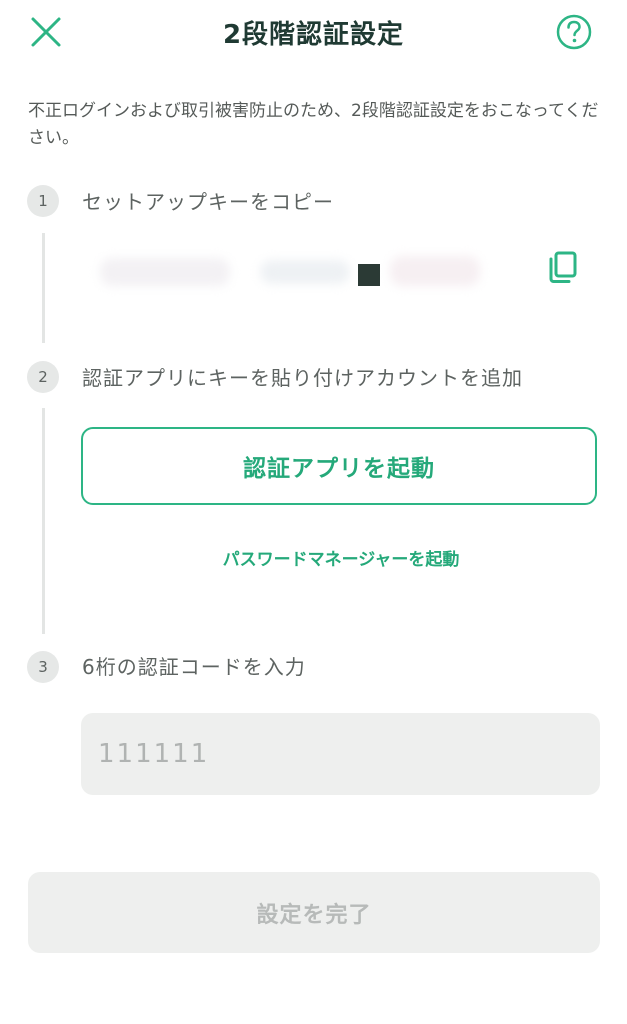 Image resolution: width=627 pixels, height=1024 pixels. What do you see at coordinates (340, 754) in the screenshot?
I see `verification-code-input` at bounding box center [340, 754].